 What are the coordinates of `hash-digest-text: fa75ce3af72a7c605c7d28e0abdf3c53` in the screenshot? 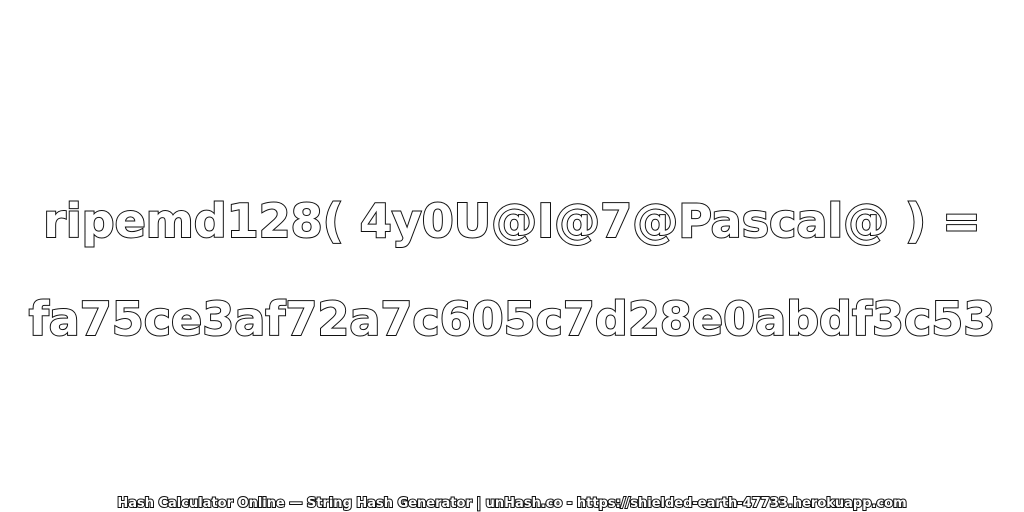 It's located at (512, 319).